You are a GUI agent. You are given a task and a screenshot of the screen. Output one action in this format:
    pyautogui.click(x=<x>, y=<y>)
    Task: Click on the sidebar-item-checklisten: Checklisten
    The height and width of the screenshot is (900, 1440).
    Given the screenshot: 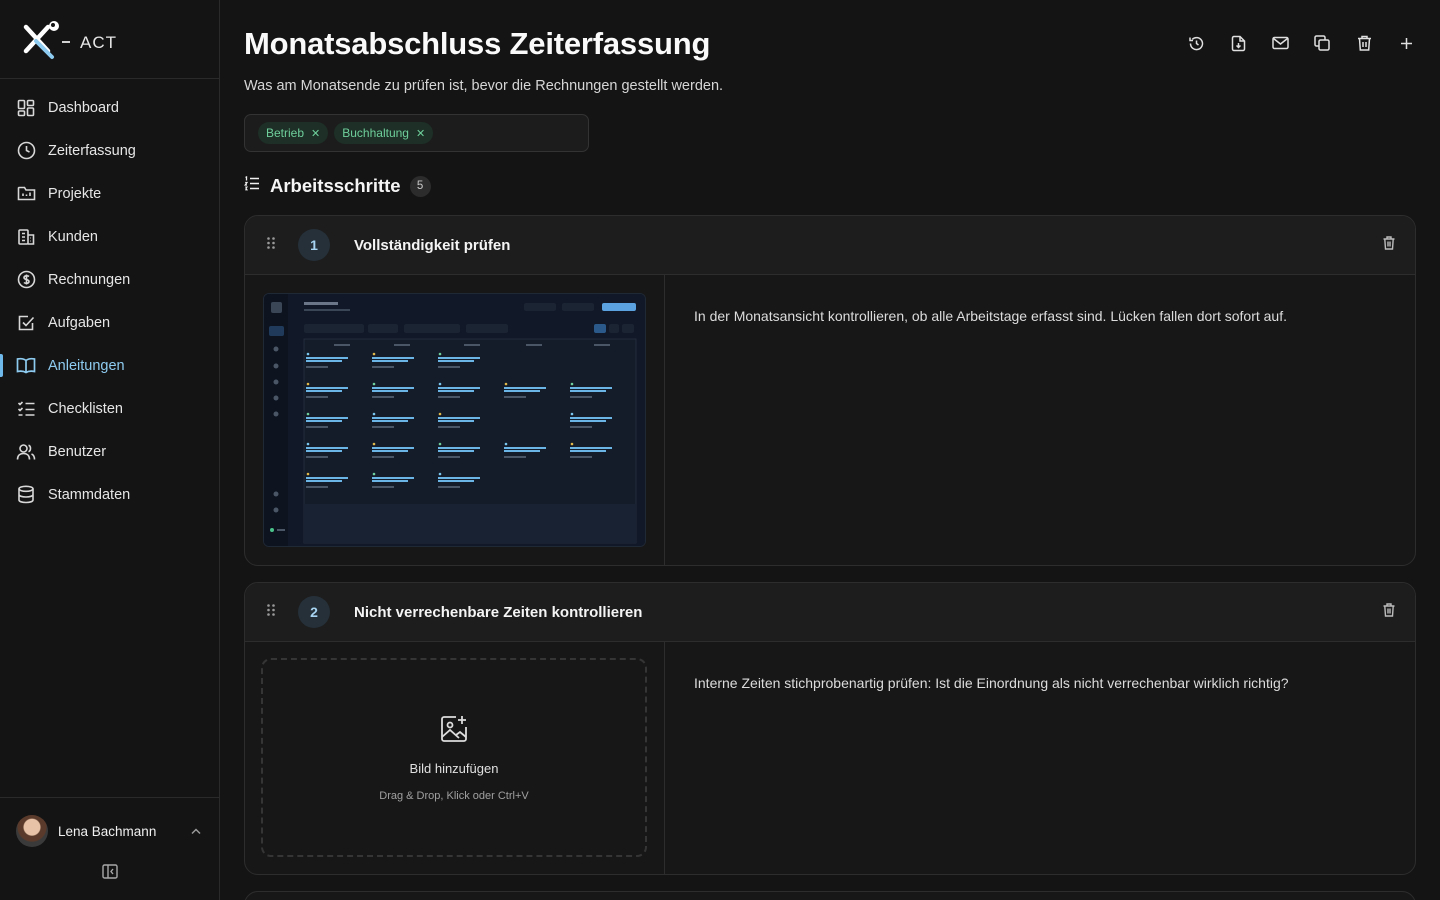 What is the action you would take?
    pyautogui.click(x=109, y=408)
    